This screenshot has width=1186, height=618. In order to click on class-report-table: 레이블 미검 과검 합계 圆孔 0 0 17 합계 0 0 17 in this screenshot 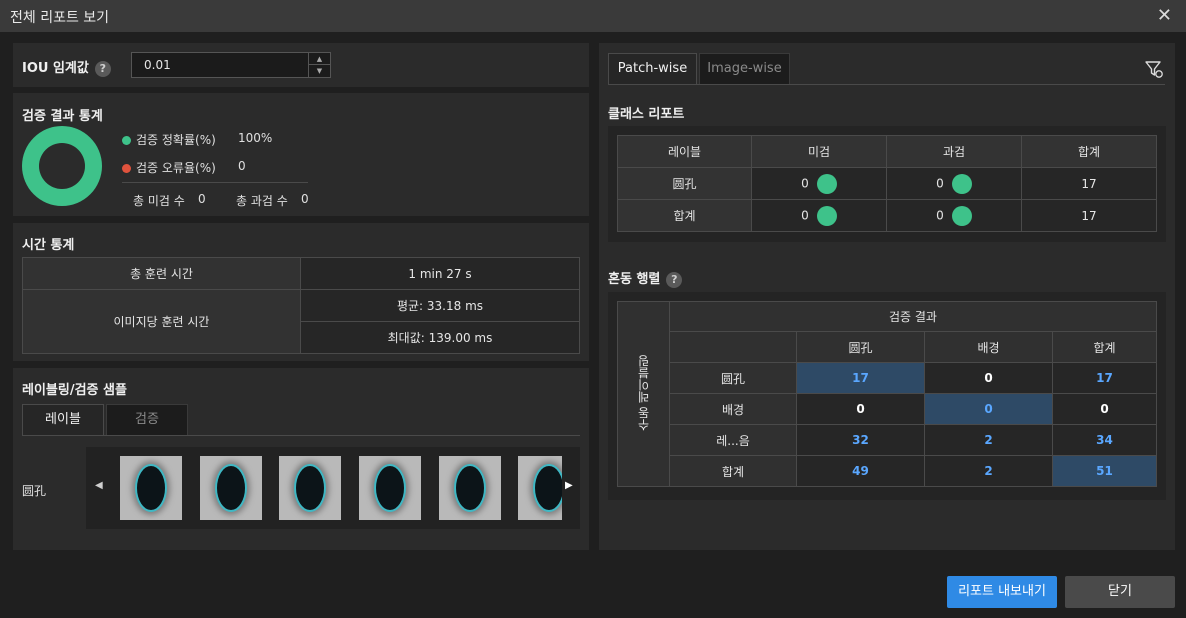, I will do `click(887, 183)`.